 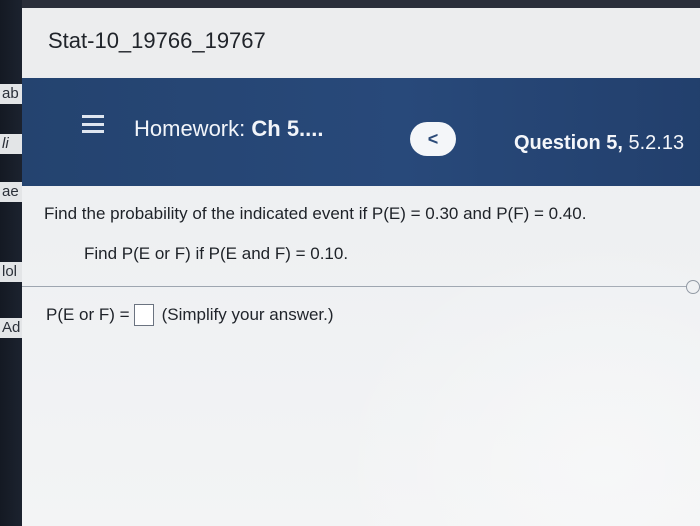 I want to click on problem-sub-question: Find P(E or F) if P(E and F) = 0.10., so click(x=216, y=253).